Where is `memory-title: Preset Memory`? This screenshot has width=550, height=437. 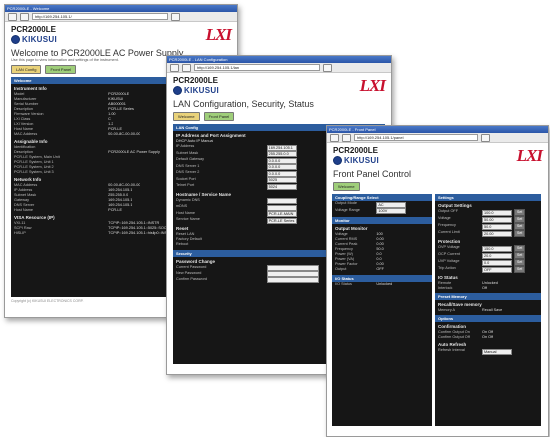
memory-title: Preset Memory is located at coordinates (488, 296).